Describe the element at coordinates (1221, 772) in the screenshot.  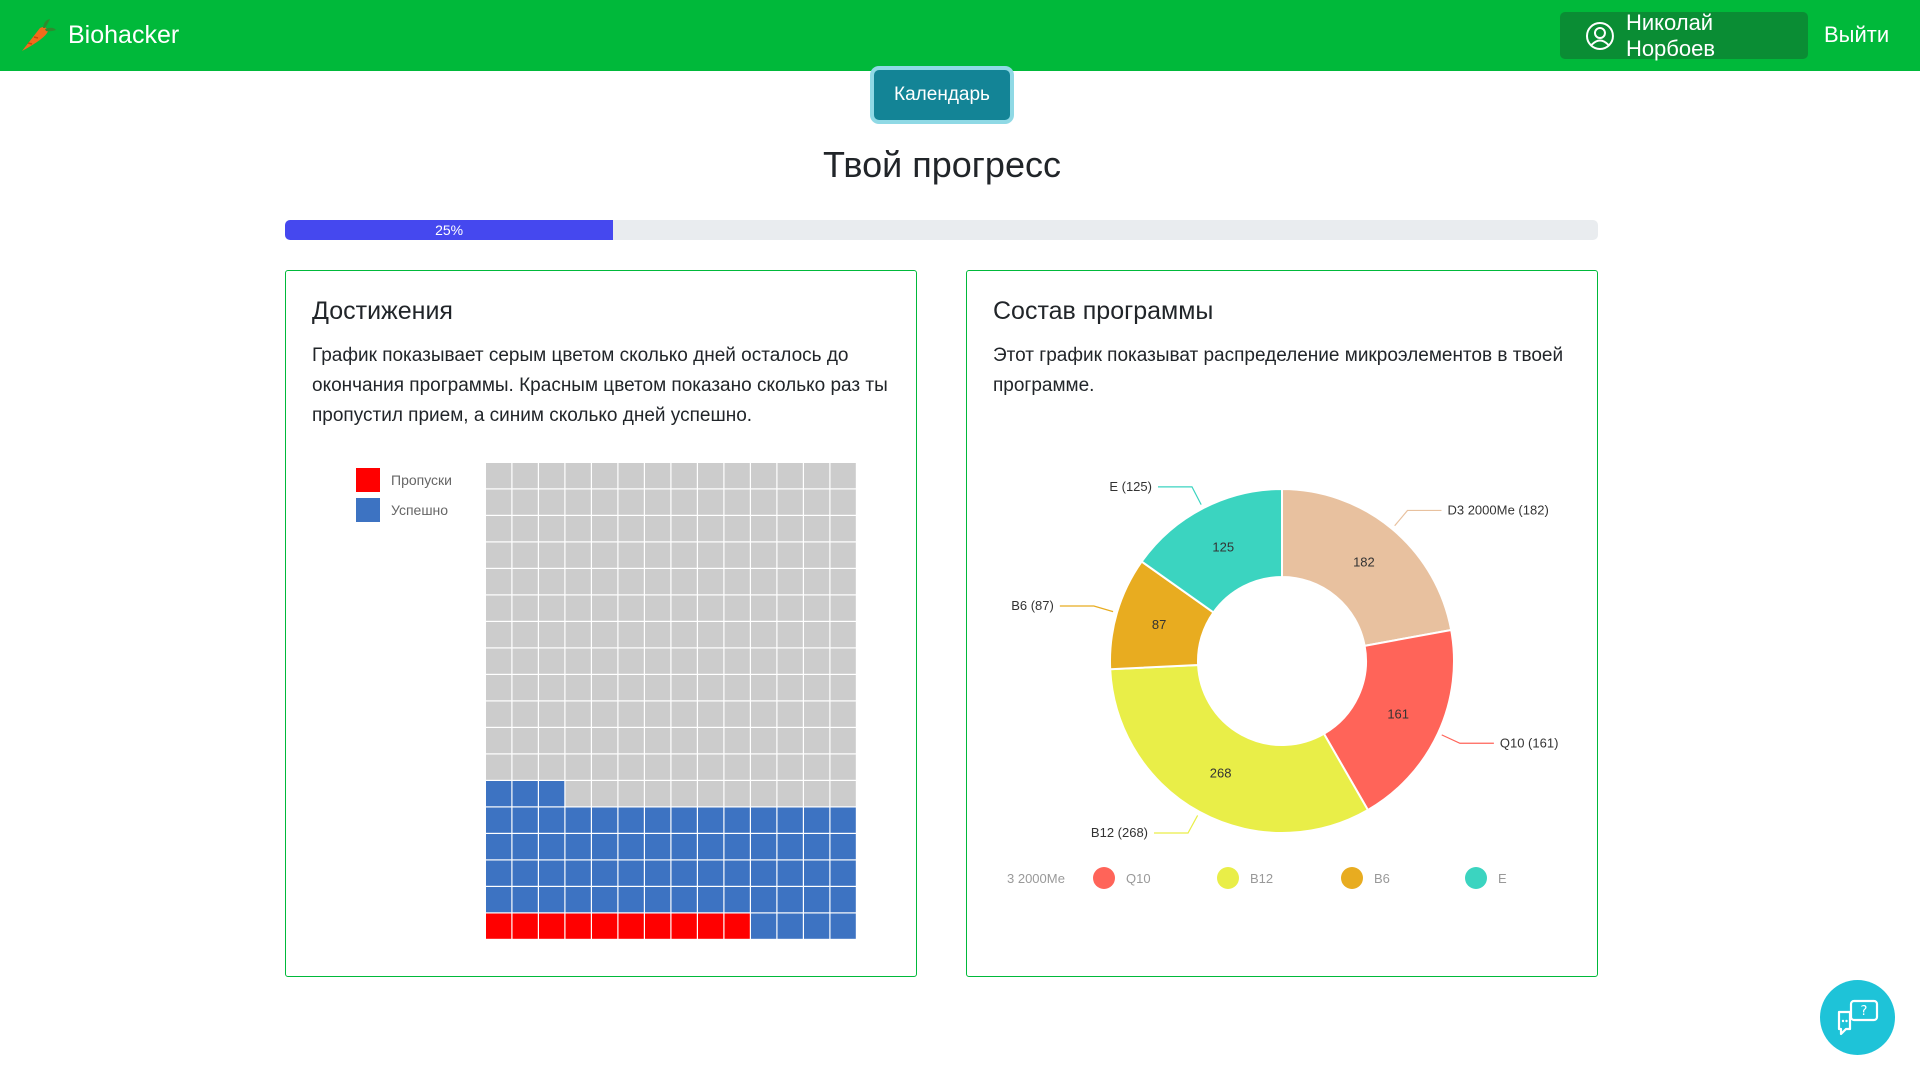
I see `donut-slice-value: 268` at that location.